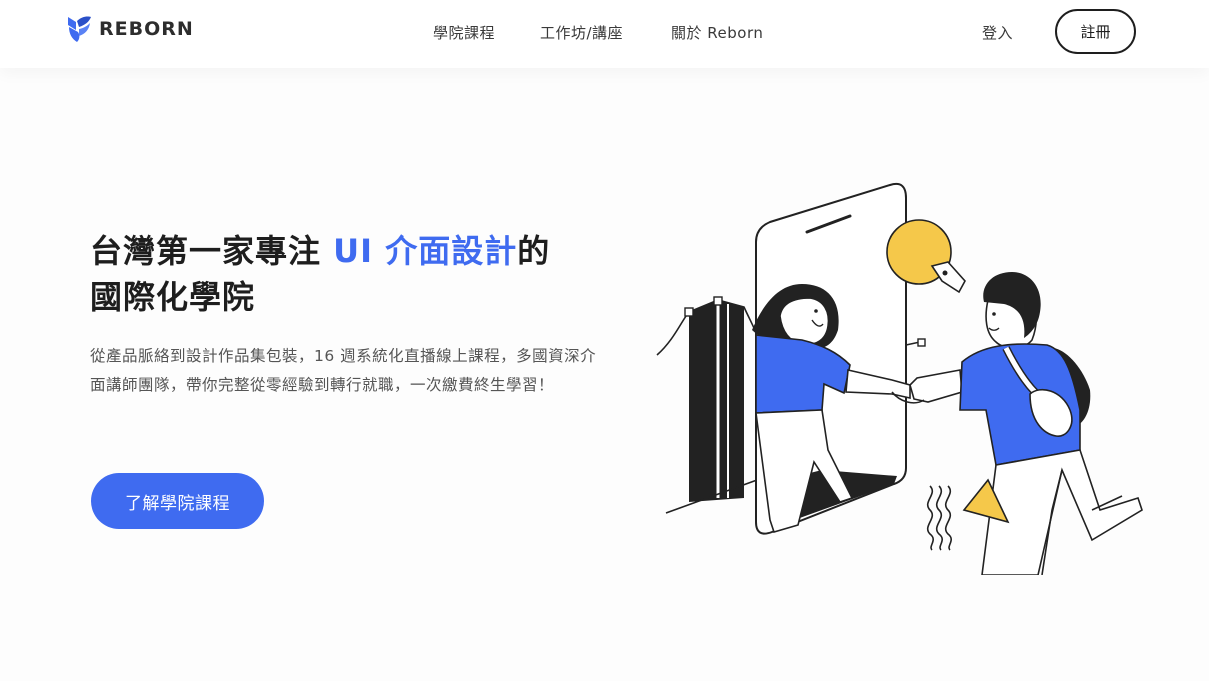  I want to click on nav-item-about: 關於 Reborn, so click(717, 32).